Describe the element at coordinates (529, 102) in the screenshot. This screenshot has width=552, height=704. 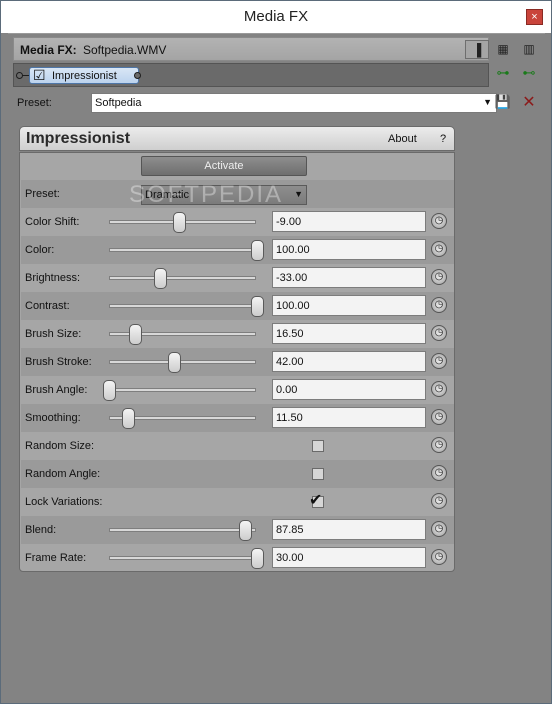
I see `delete-preset-icon: ✕` at that location.